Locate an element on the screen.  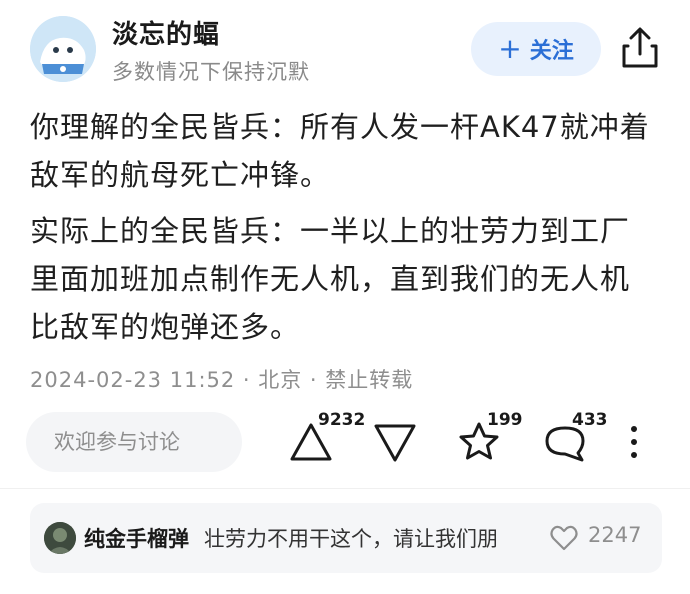
post-line: 实际上的全民皆兵：一半以上的壮劳力到工厂 is located at coordinates (330, 231).